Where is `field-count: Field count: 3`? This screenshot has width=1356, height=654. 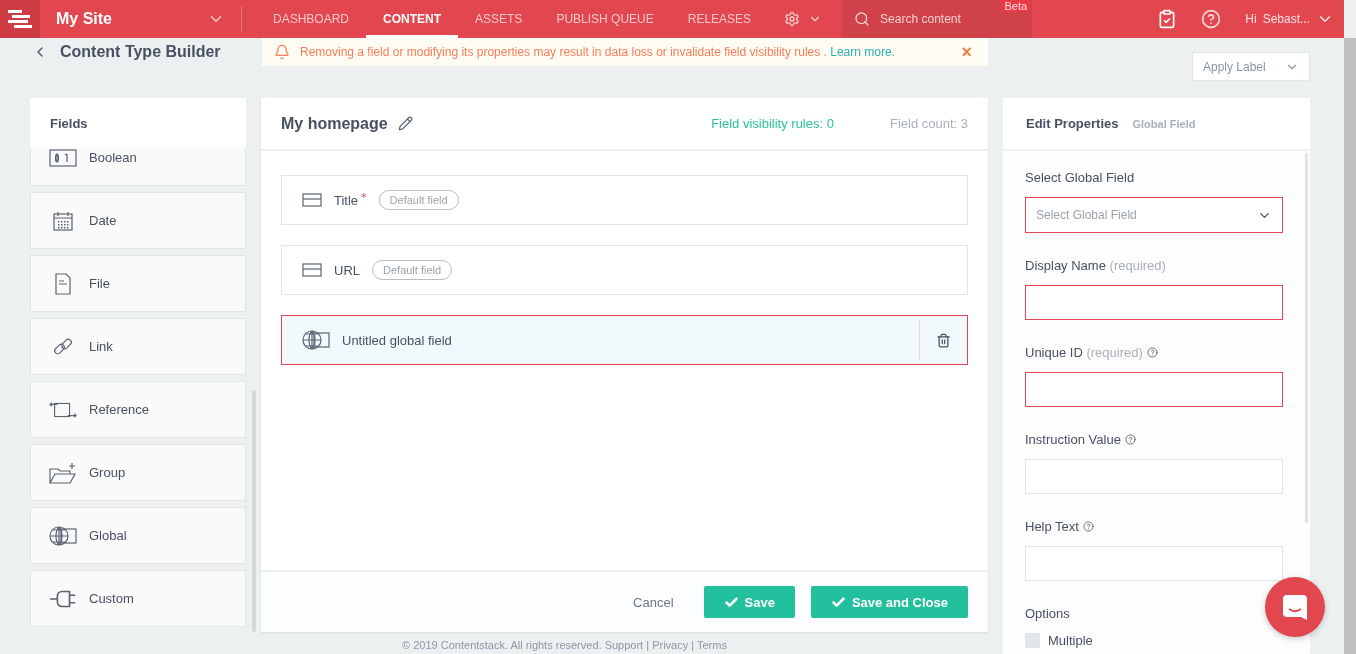 field-count: Field count: 3 is located at coordinates (928, 123).